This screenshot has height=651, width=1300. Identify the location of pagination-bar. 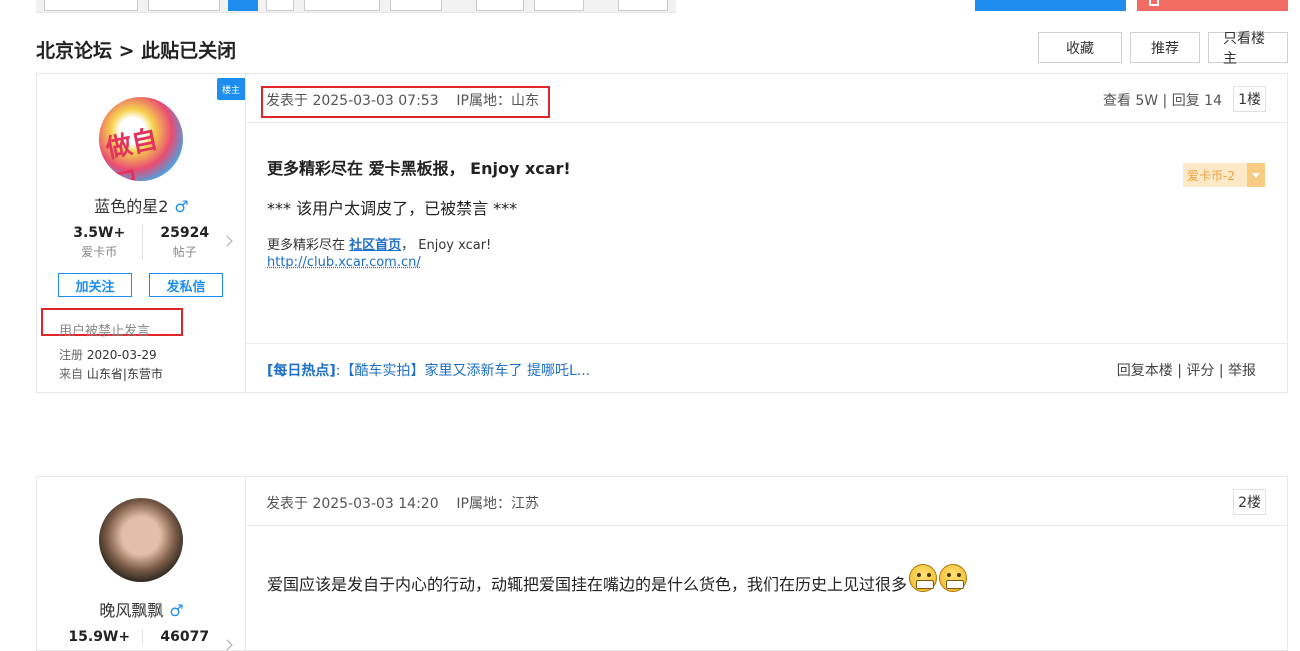
(356, 6).